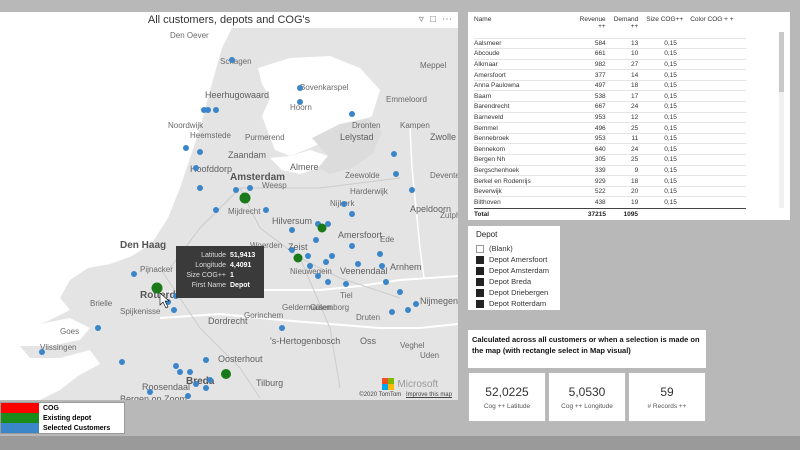 Image resolution: width=800 pixels, height=450 pixels. What do you see at coordinates (526, 27) in the screenshot?
I see `col-name-header: Name` at bounding box center [526, 27].